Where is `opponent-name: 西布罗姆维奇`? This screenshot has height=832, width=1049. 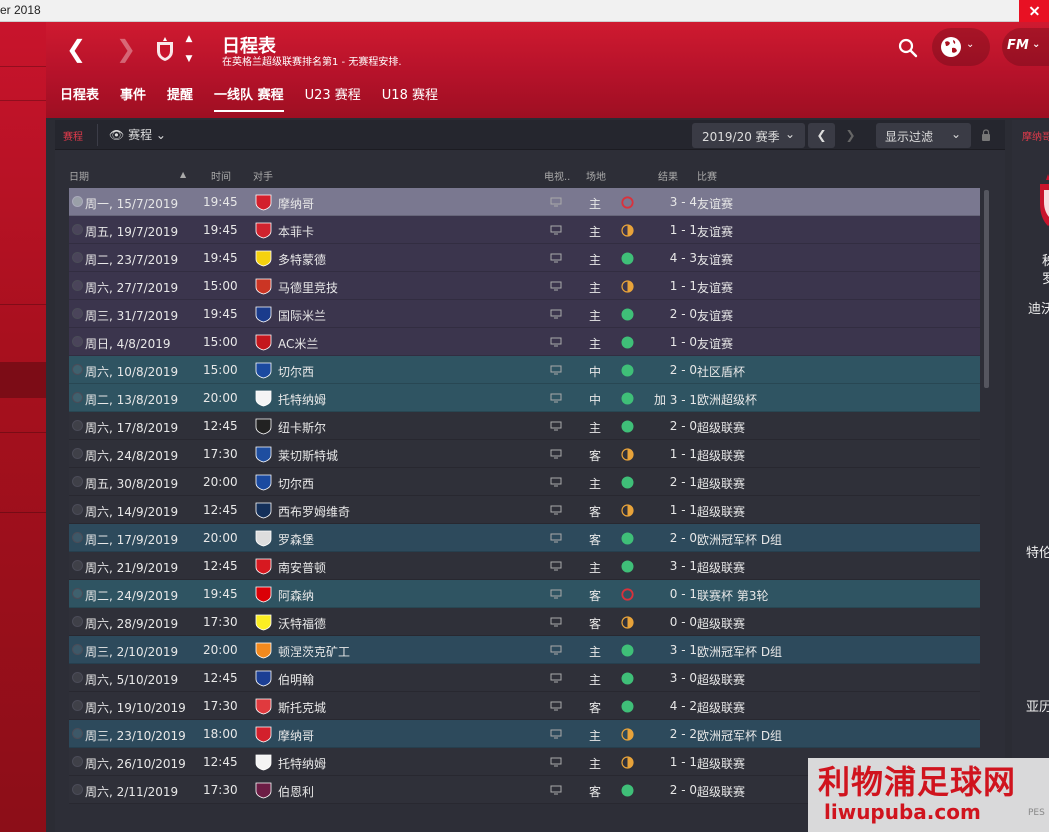
opponent-name: 西布罗姆维奇 is located at coordinates (314, 511).